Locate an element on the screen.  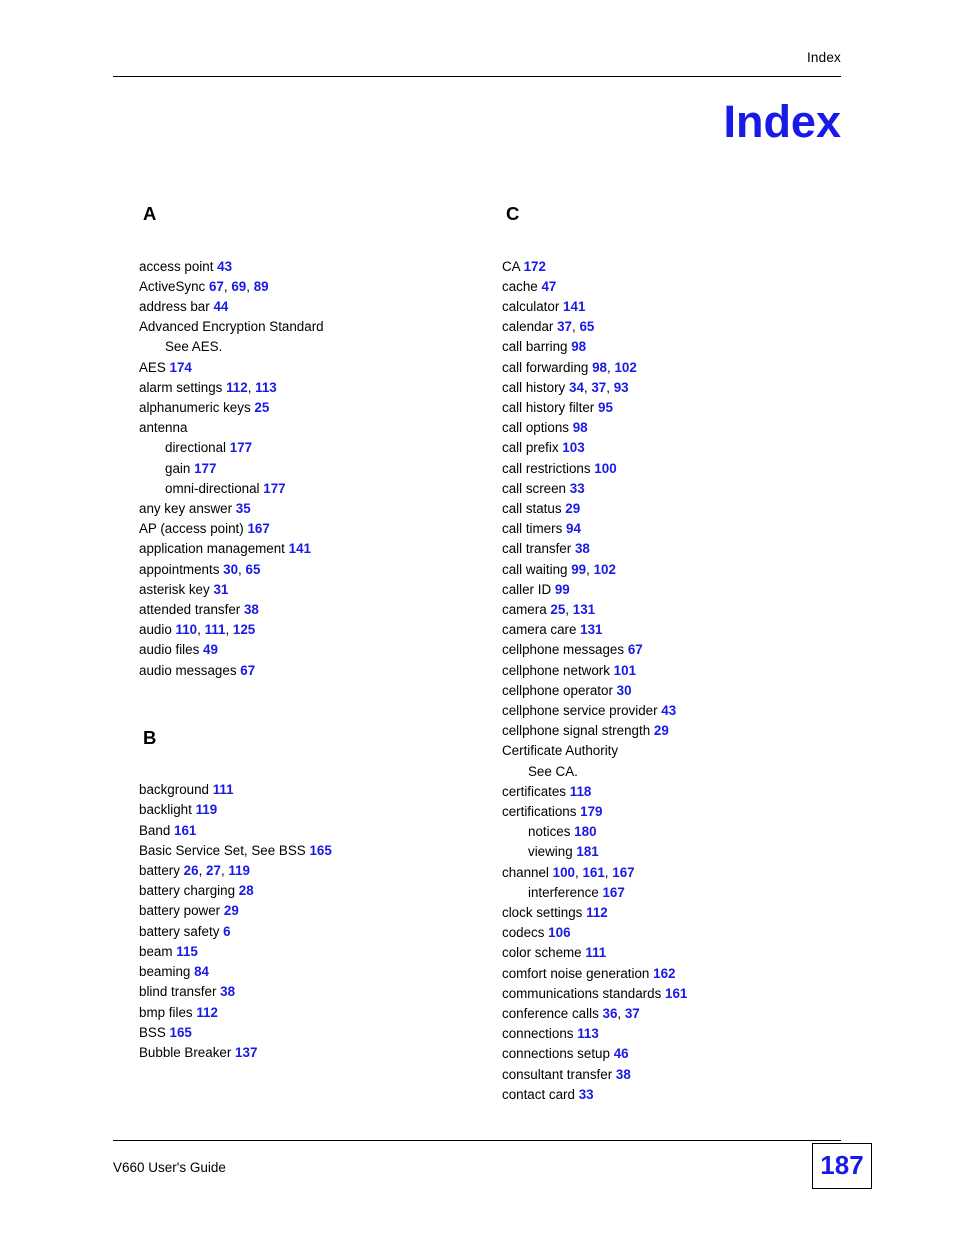
index-page-number: 36 is located at coordinates (610, 1013).